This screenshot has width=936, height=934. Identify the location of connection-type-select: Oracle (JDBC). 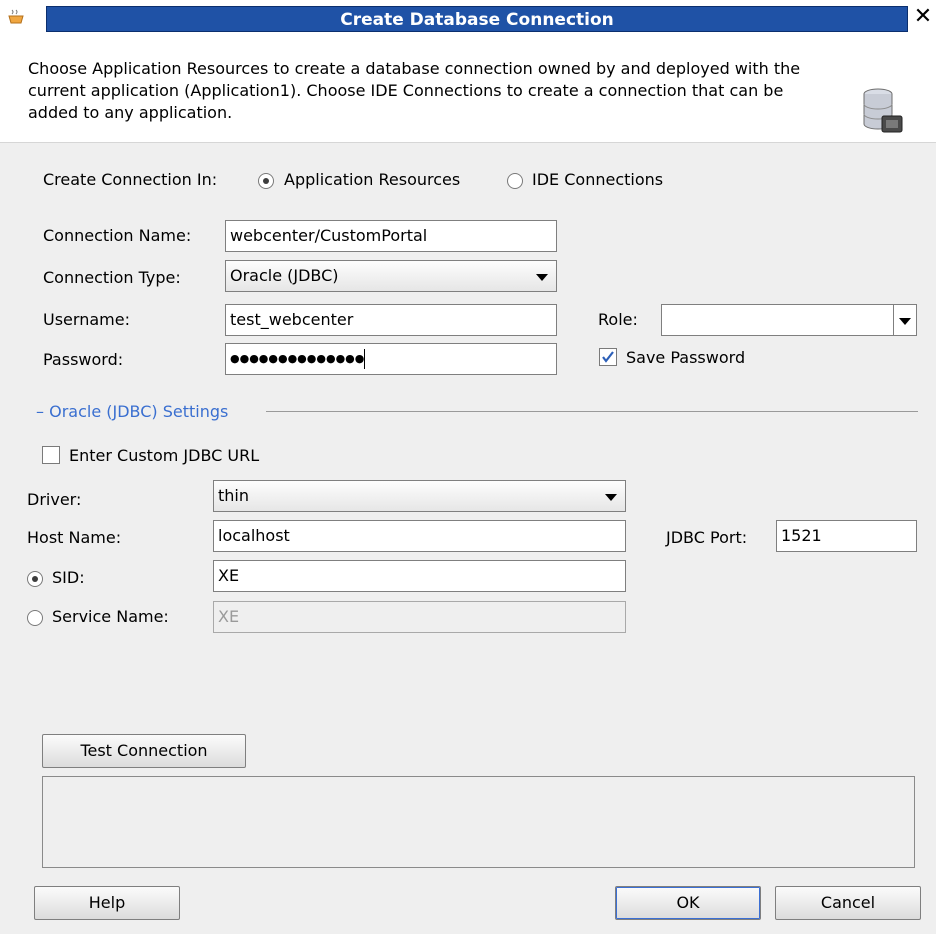
(391, 276).